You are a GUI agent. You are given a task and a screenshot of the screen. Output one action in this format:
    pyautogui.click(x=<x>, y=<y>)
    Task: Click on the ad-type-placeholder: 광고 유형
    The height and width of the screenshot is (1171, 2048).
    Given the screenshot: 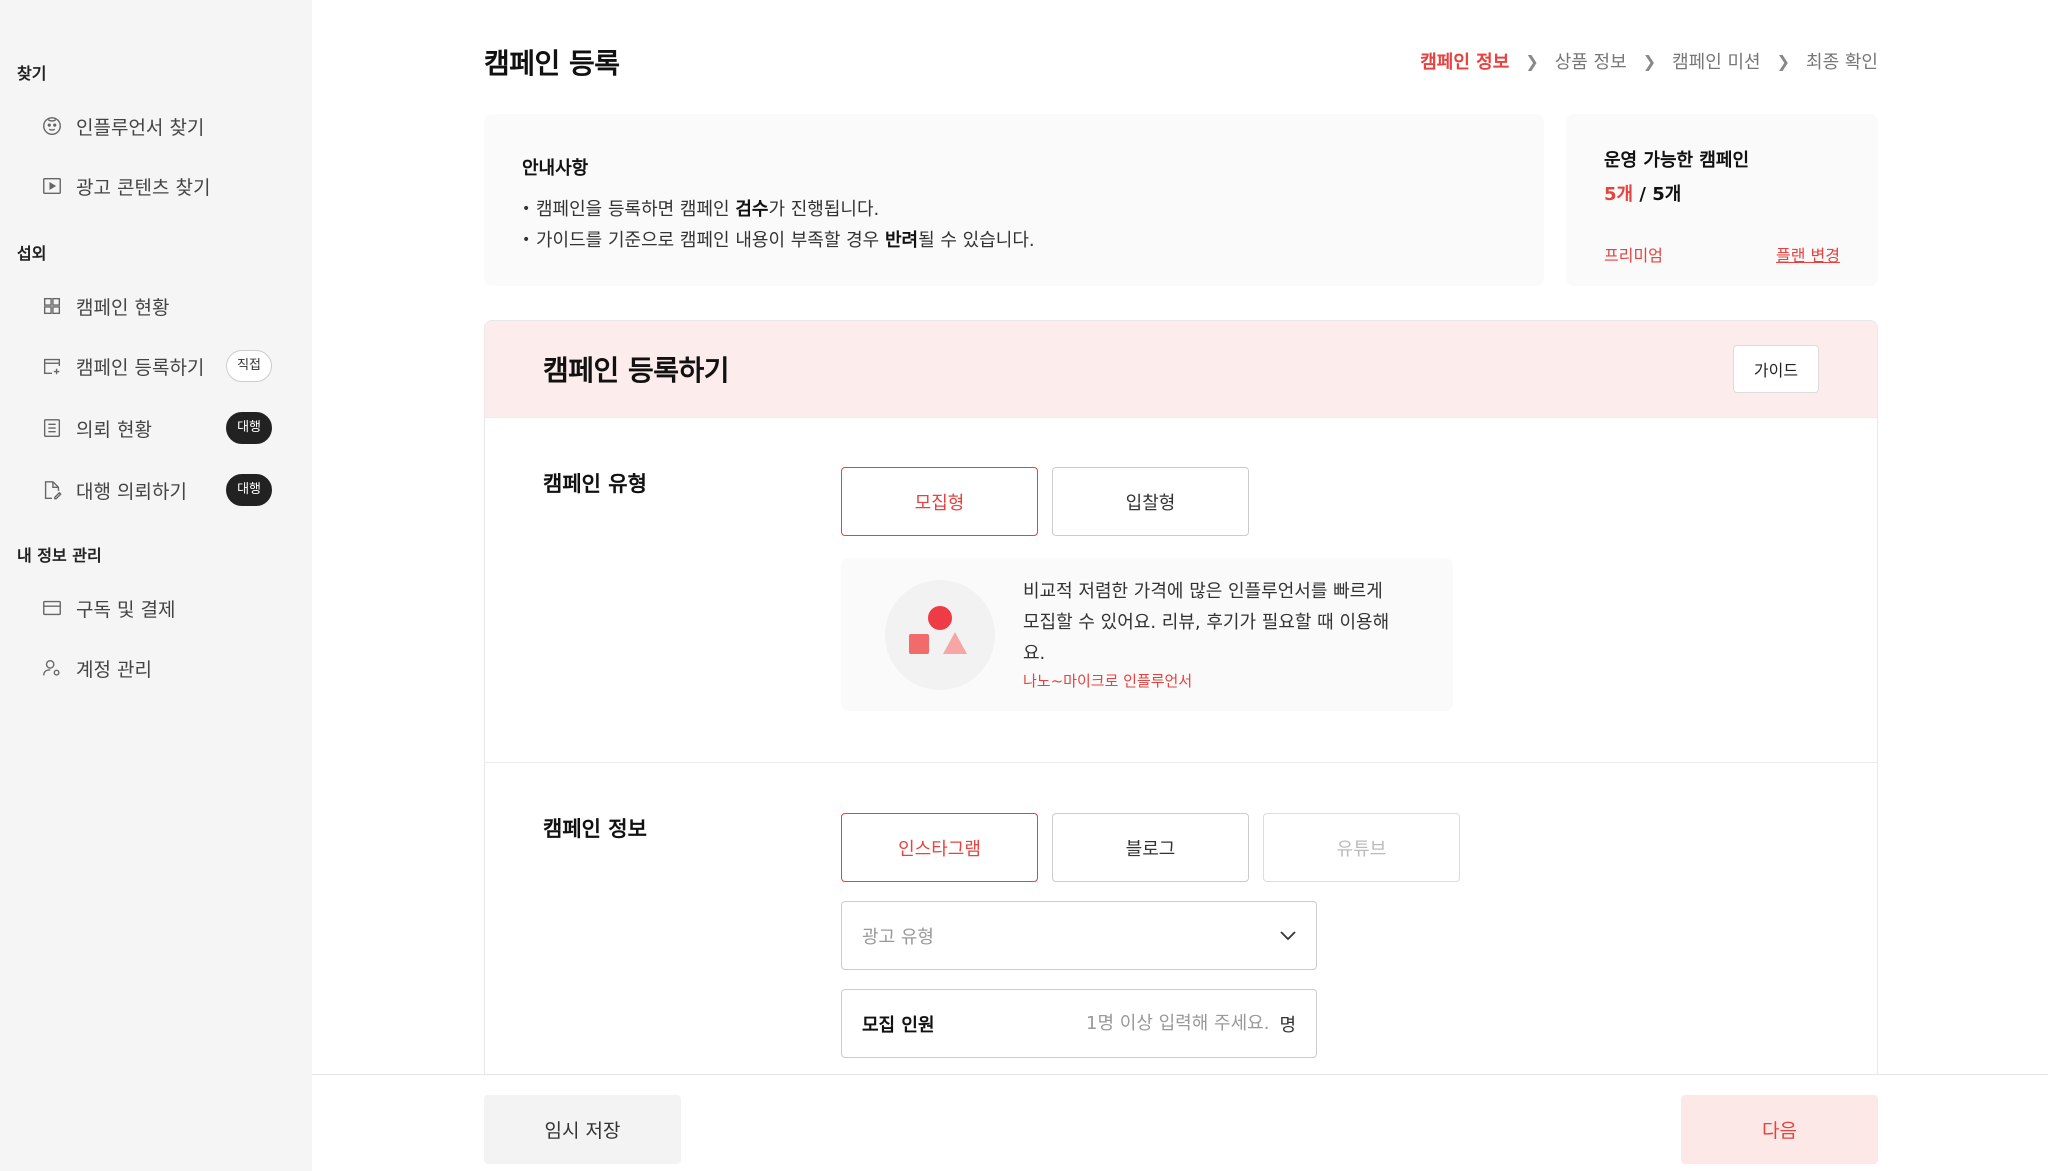 What is the action you would take?
    pyautogui.click(x=898, y=937)
    